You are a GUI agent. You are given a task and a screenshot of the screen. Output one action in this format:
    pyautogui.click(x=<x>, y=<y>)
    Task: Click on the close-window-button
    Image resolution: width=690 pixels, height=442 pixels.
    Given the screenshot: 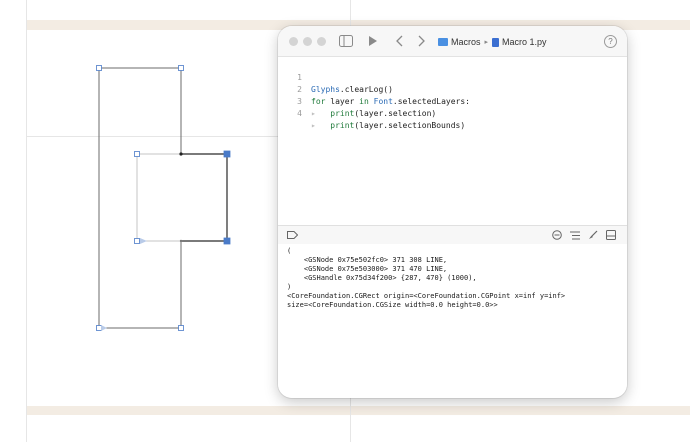 What is the action you would take?
    pyautogui.click(x=293, y=41)
    